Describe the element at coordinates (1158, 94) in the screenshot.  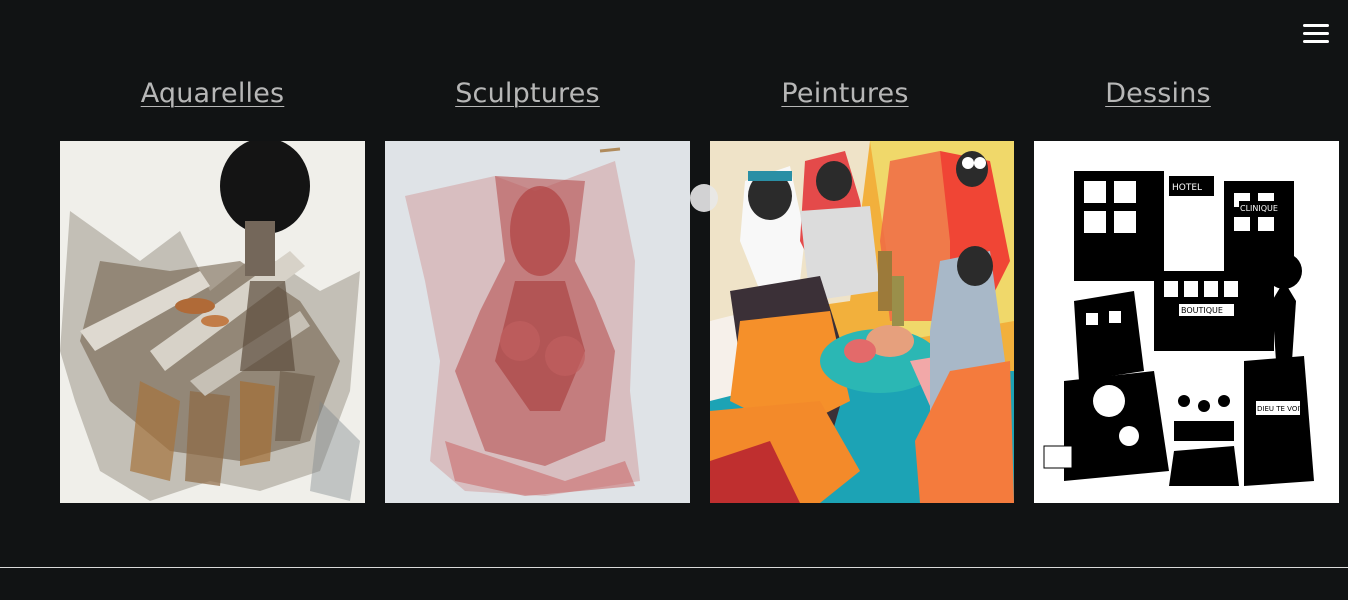
I see `category-link-dessins: Dessins` at that location.